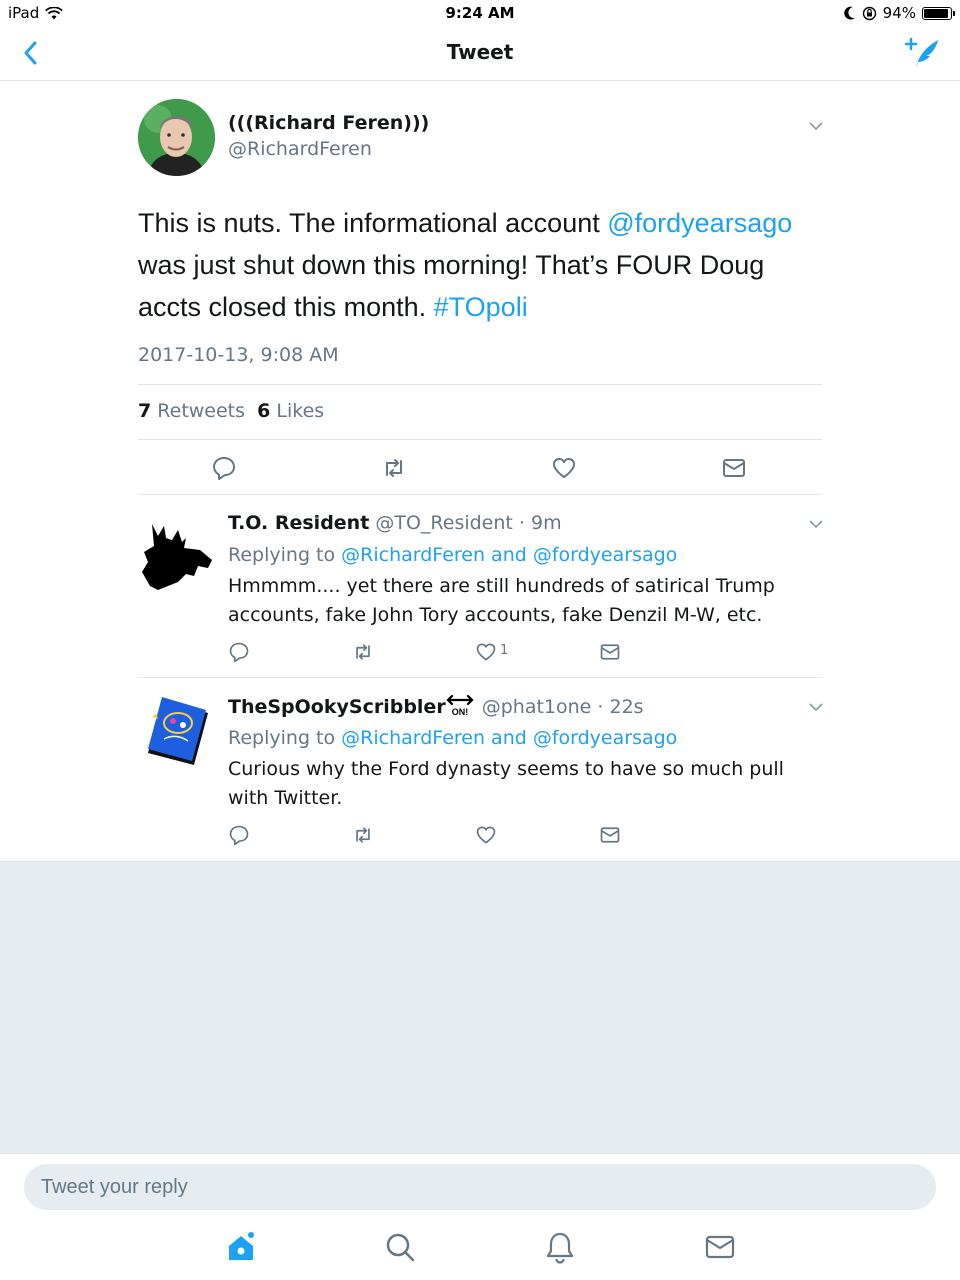  What do you see at coordinates (264, 411) in the screenshot?
I see `likes-count: 6` at bounding box center [264, 411].